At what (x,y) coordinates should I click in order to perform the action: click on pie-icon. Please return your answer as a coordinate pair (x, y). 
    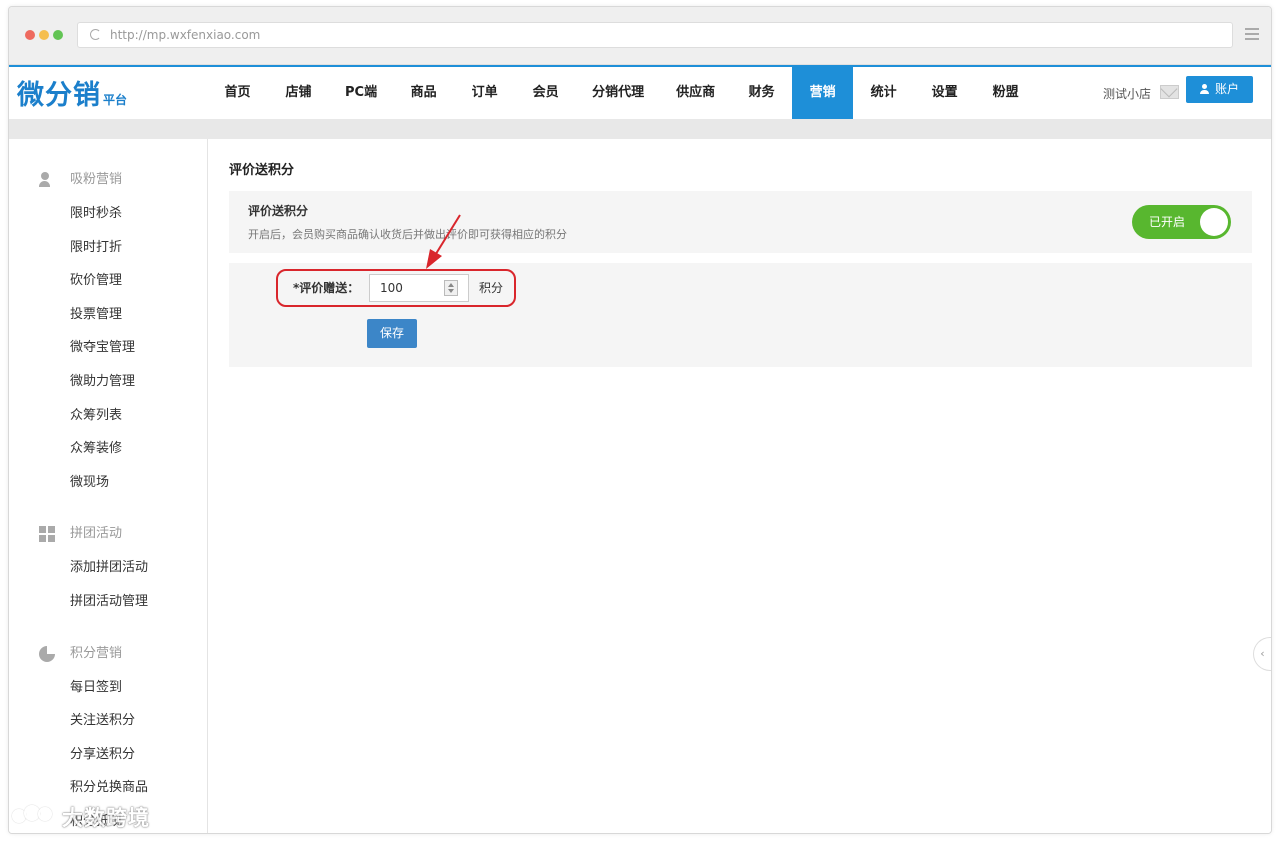
    Looking at the image, I should click on (47, 653).